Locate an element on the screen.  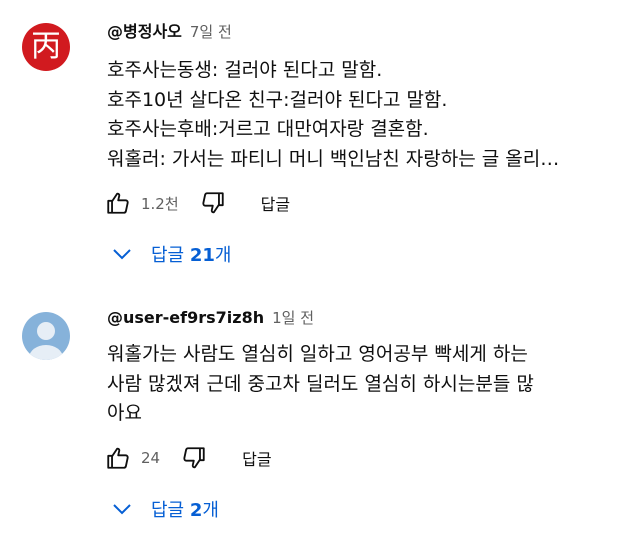
view-replies-button: 답글 2개 is located at coordinates (161, 509).